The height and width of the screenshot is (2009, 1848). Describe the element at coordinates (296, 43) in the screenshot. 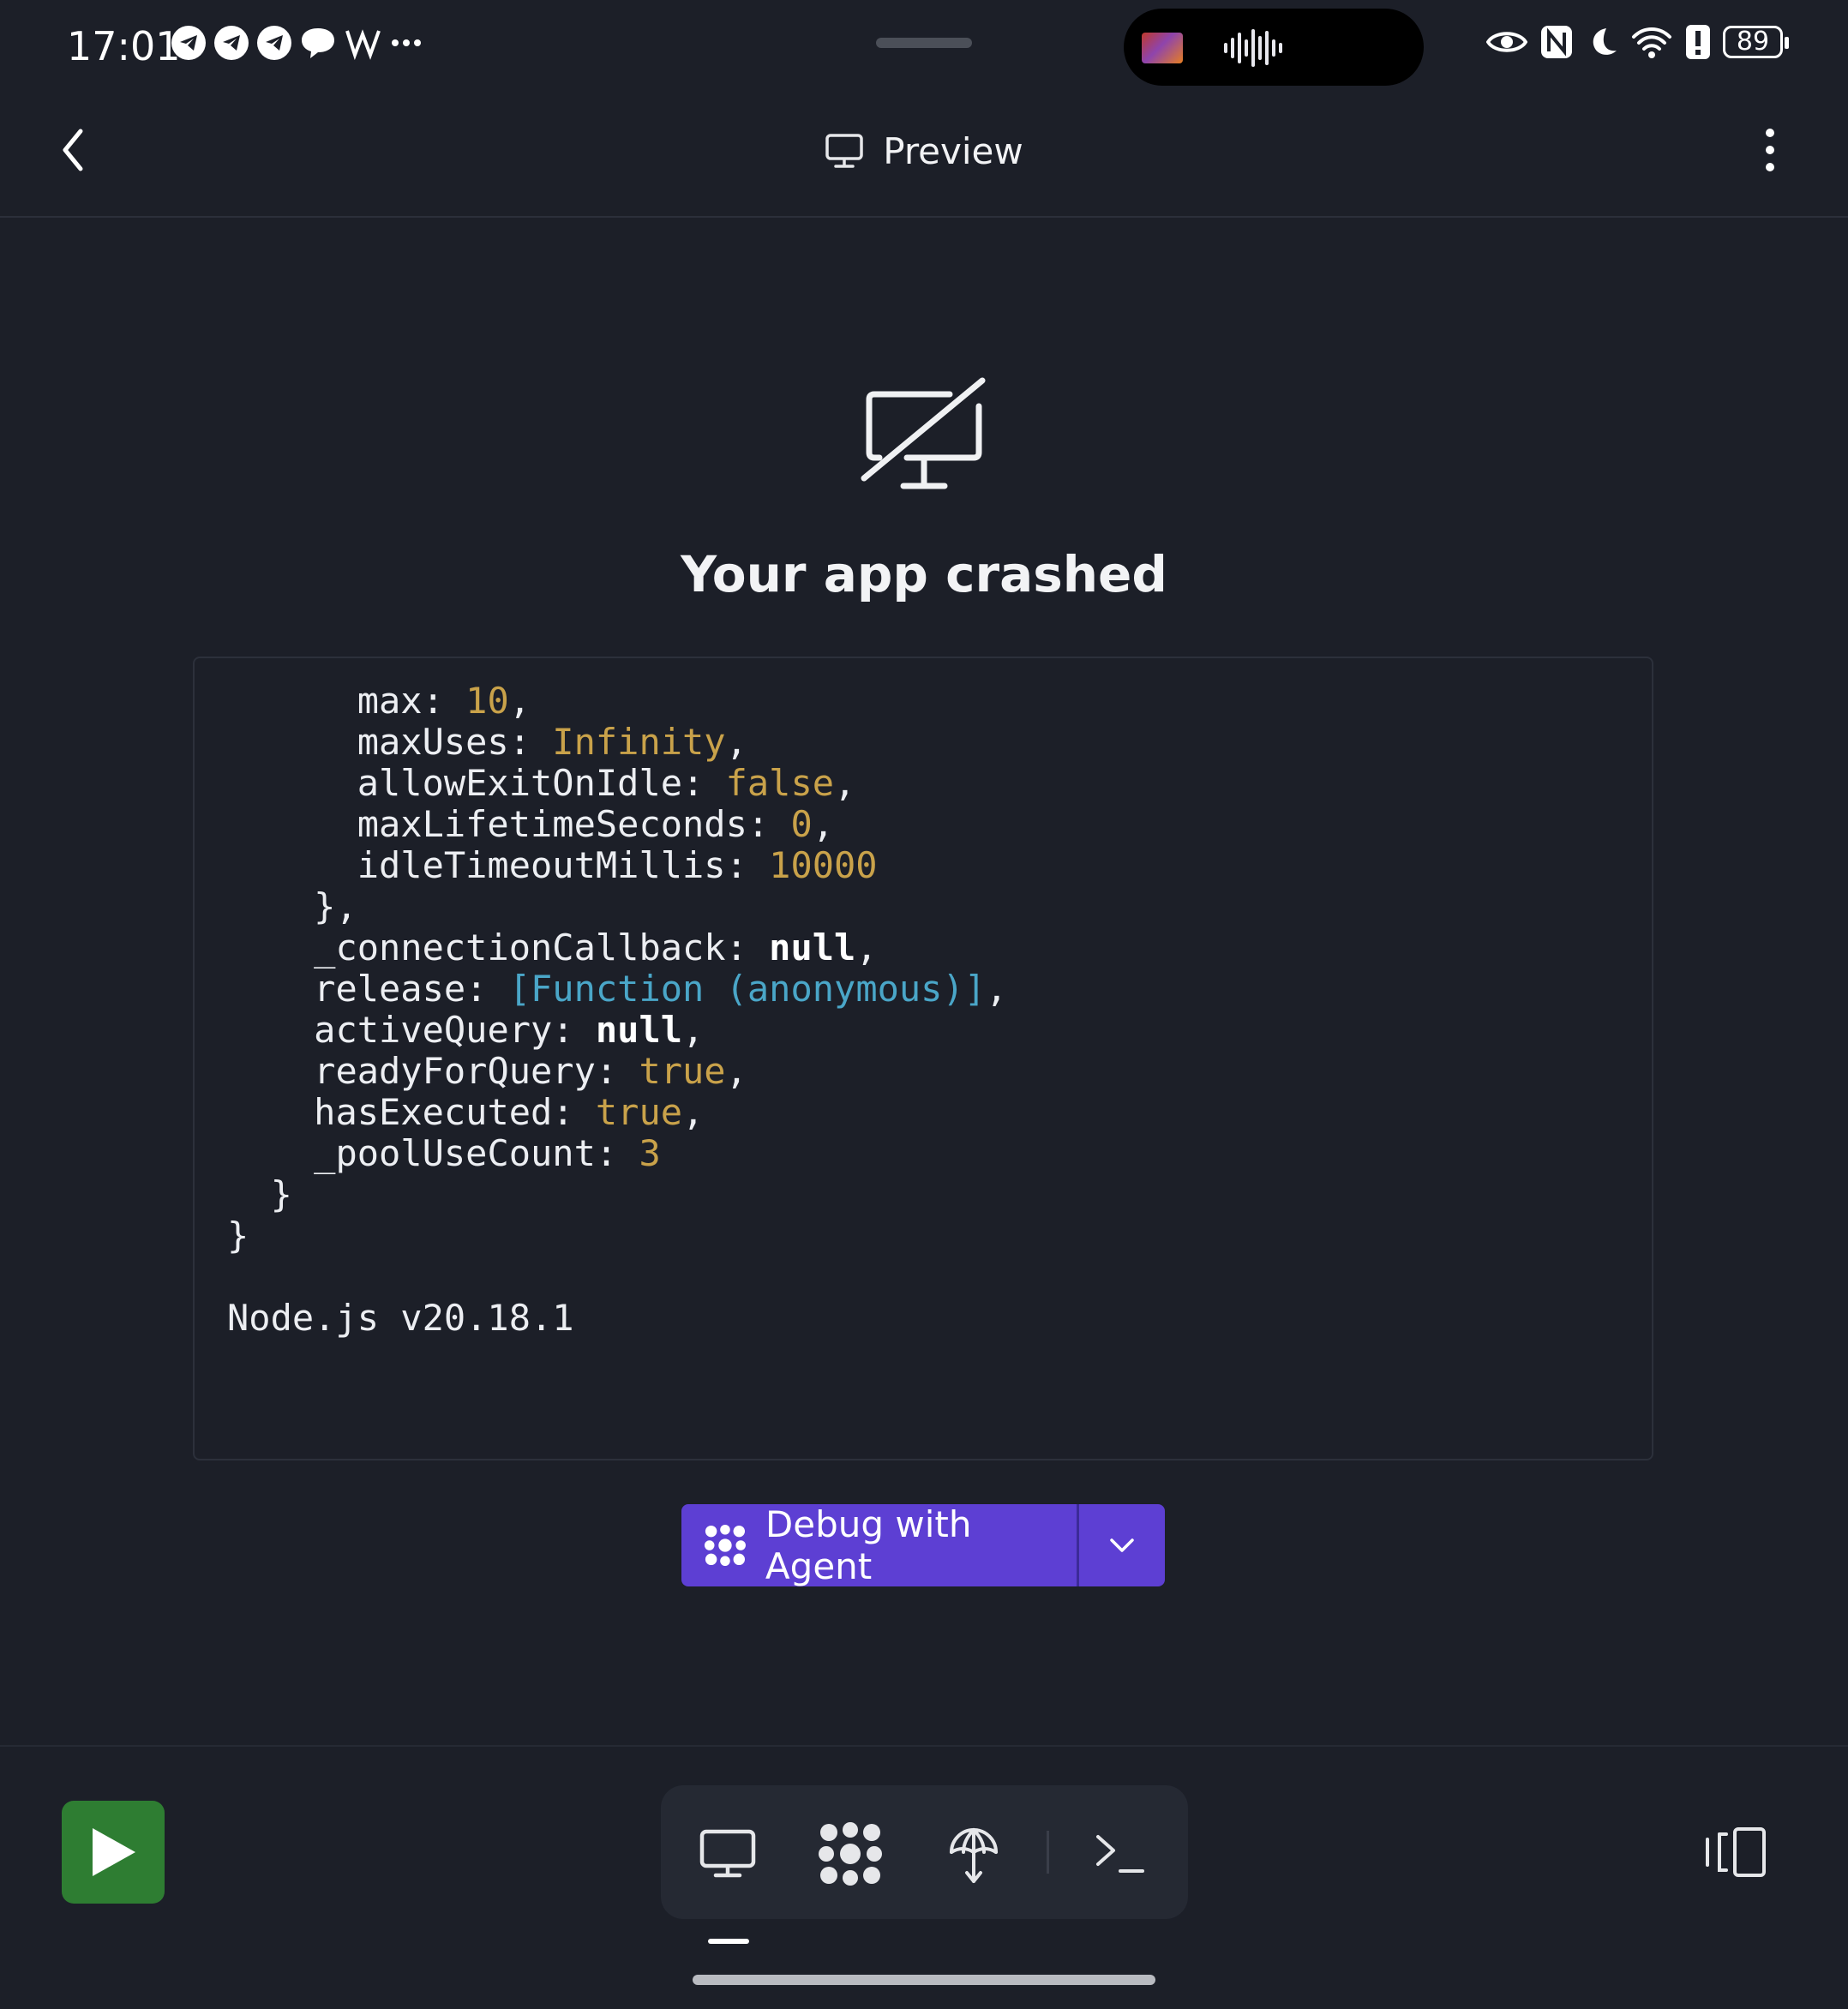

I see `notification-icons` at that location.